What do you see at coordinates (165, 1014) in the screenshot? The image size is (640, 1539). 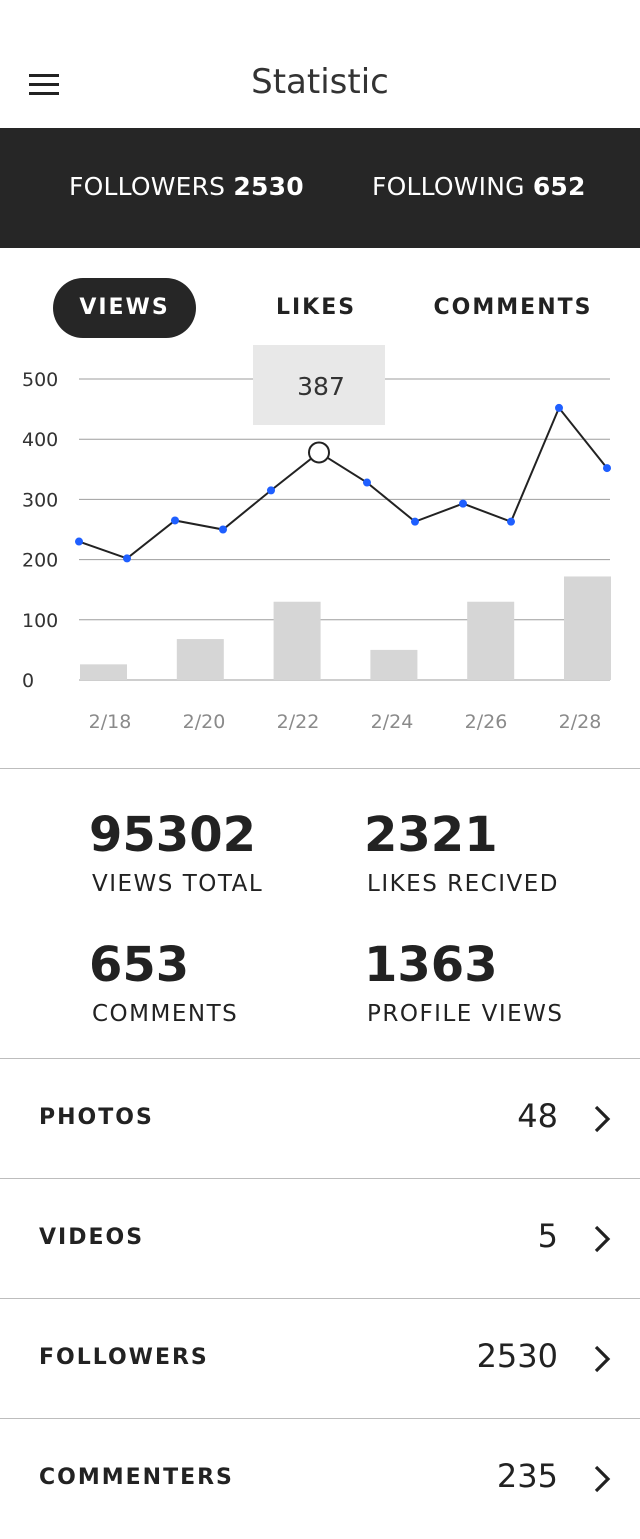 I see `stat-label: COMMENTS` at bounding box center [165, 1014].